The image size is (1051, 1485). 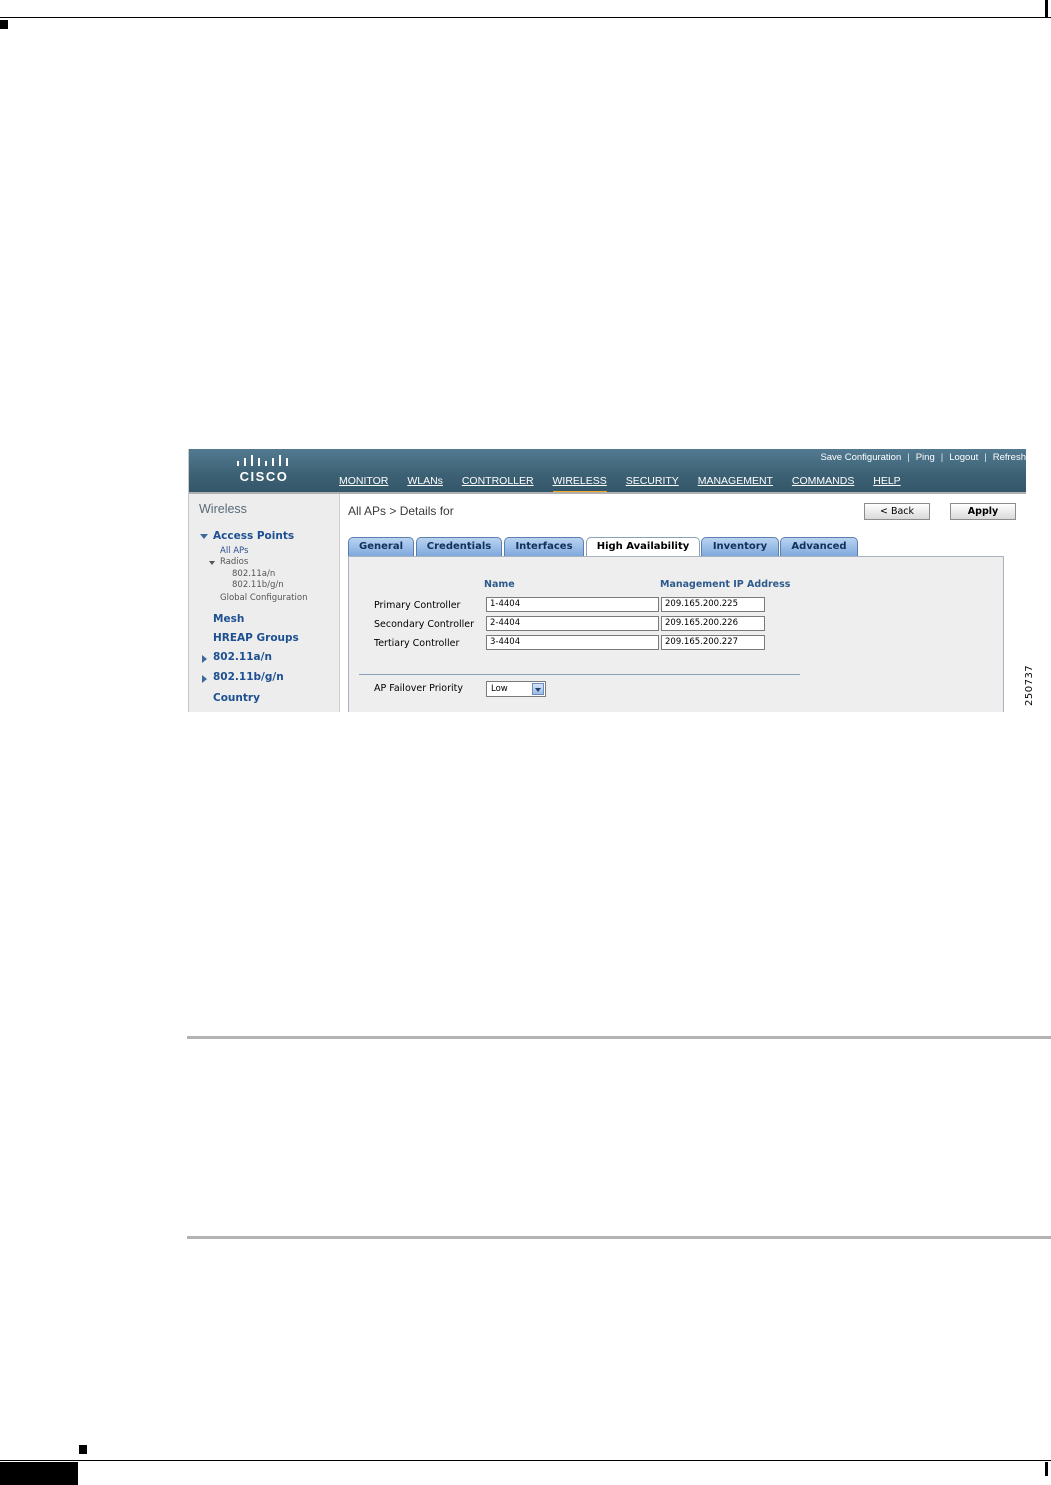 What do you see at coordinates (740, 546) in the screenshot?
I see `tab-inventory: Inventory` at bounding box center [740, 546].